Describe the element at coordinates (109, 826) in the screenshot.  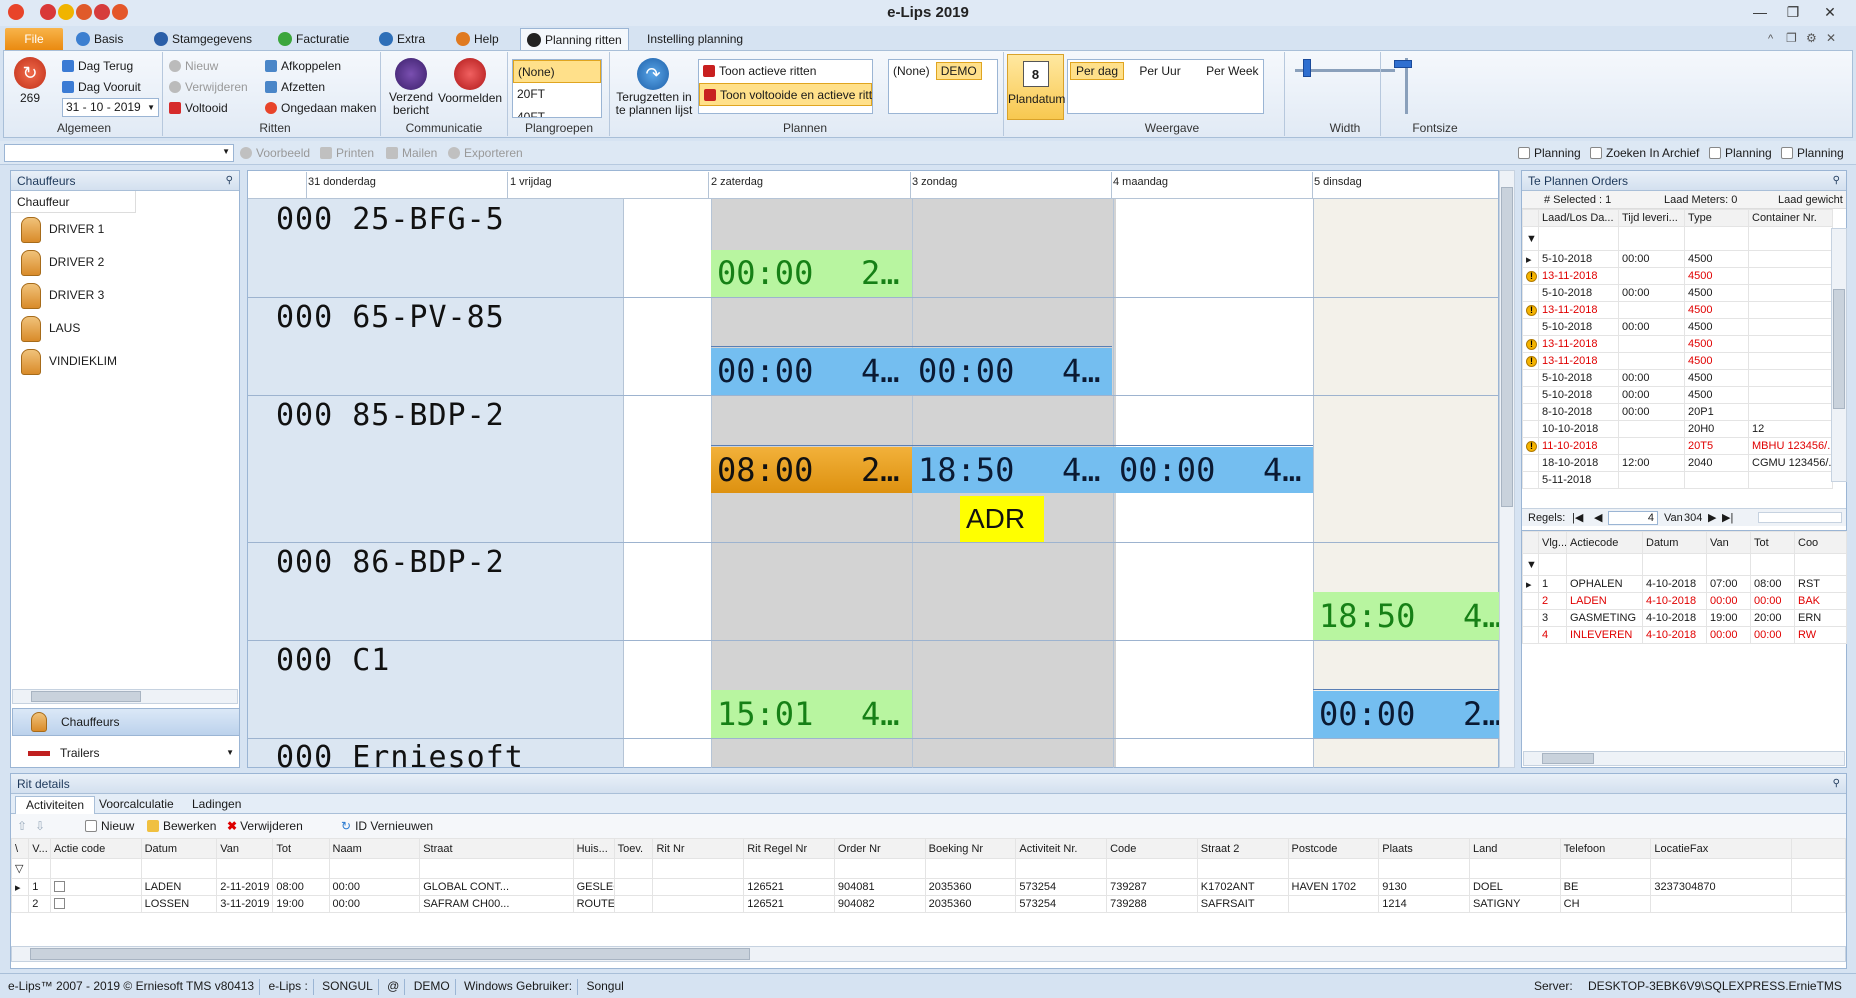
I see `nieuw-activity-button: Nieuw` at that location.